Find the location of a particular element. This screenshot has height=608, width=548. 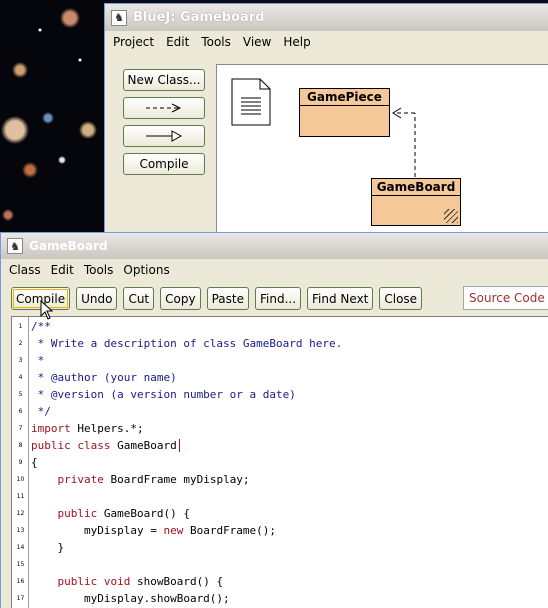

line-number: 6 is located at coordinates (20, 411).